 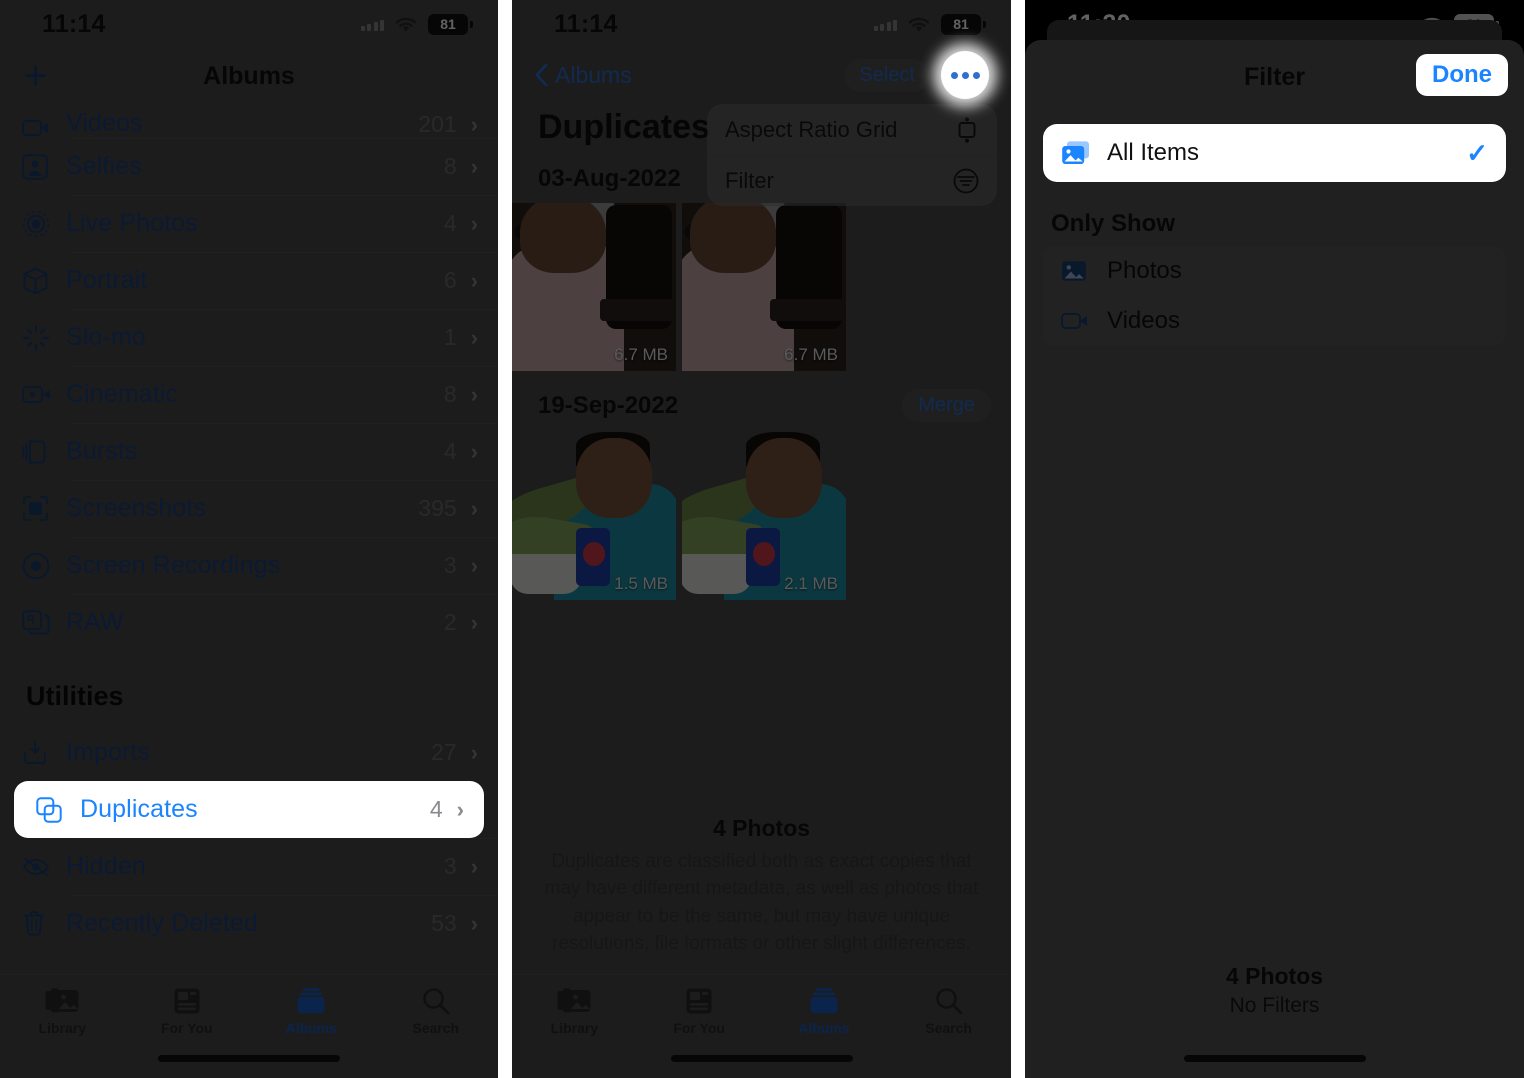 I want to click on back-button-albums: Albums, so click(x=583, y=75).